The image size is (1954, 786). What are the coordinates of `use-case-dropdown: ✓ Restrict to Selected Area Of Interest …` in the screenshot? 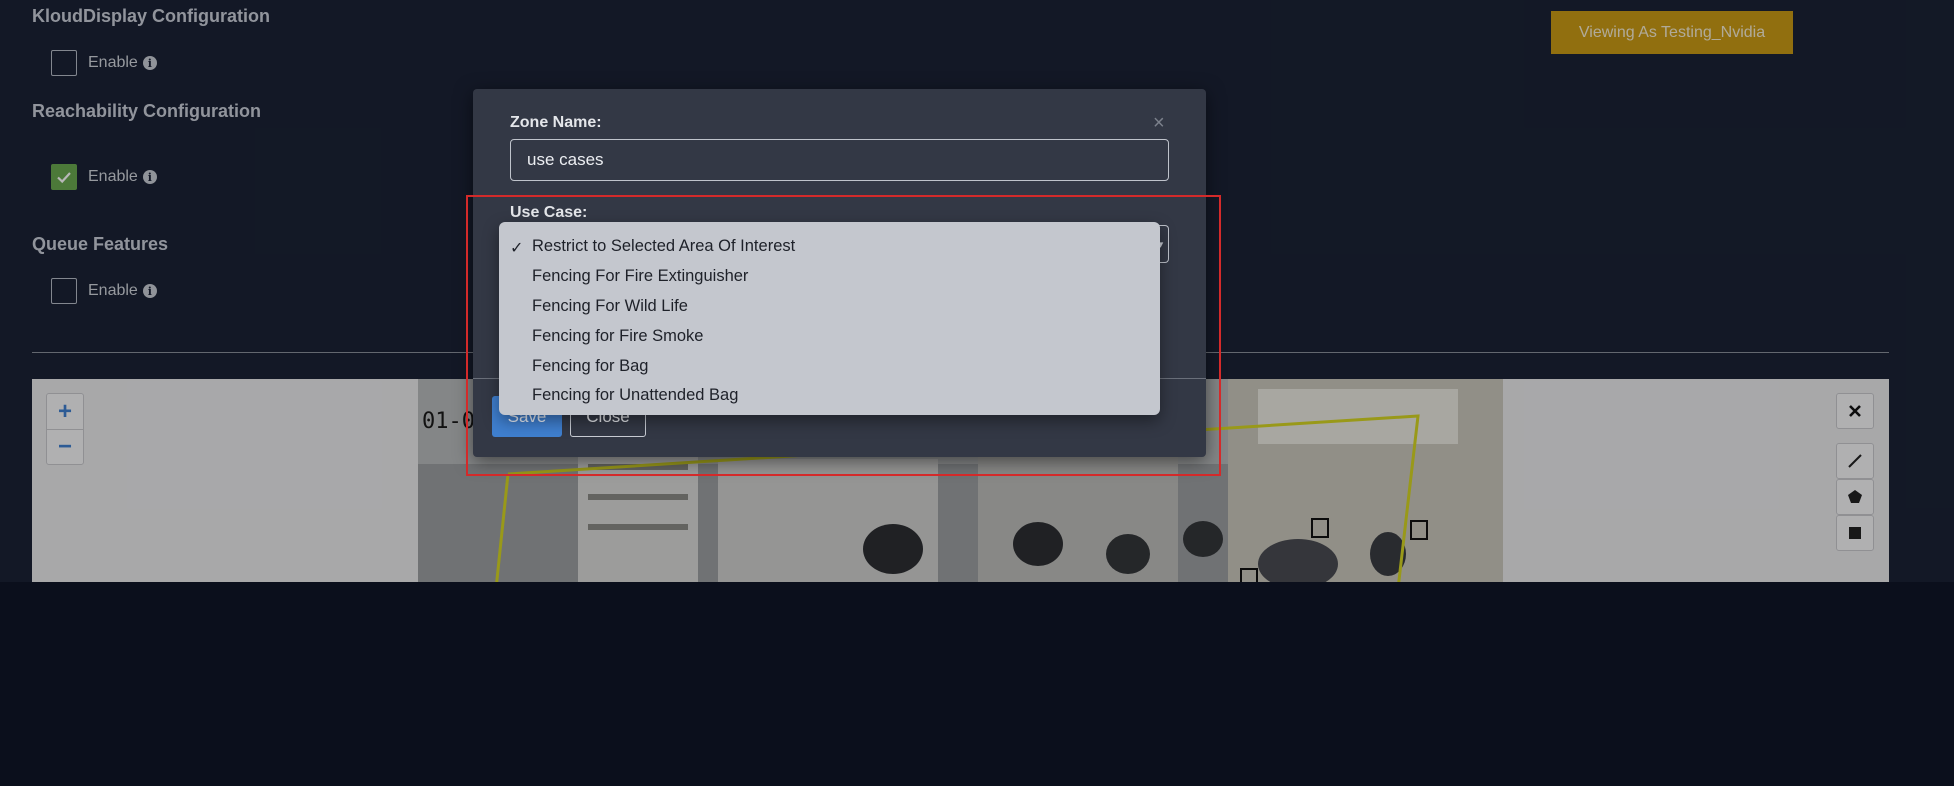 It's located at (829, 318).